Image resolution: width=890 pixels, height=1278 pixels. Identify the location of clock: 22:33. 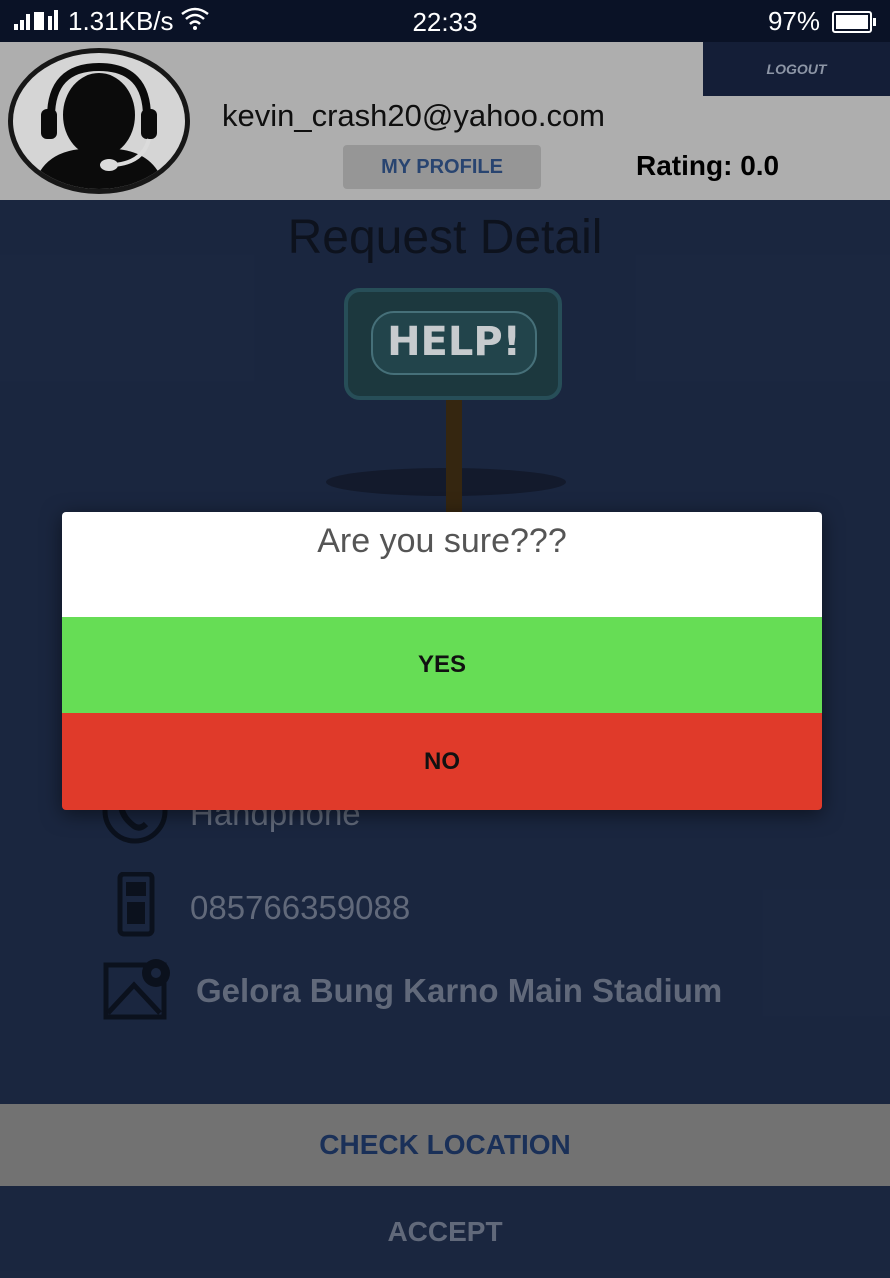
(445, 22).